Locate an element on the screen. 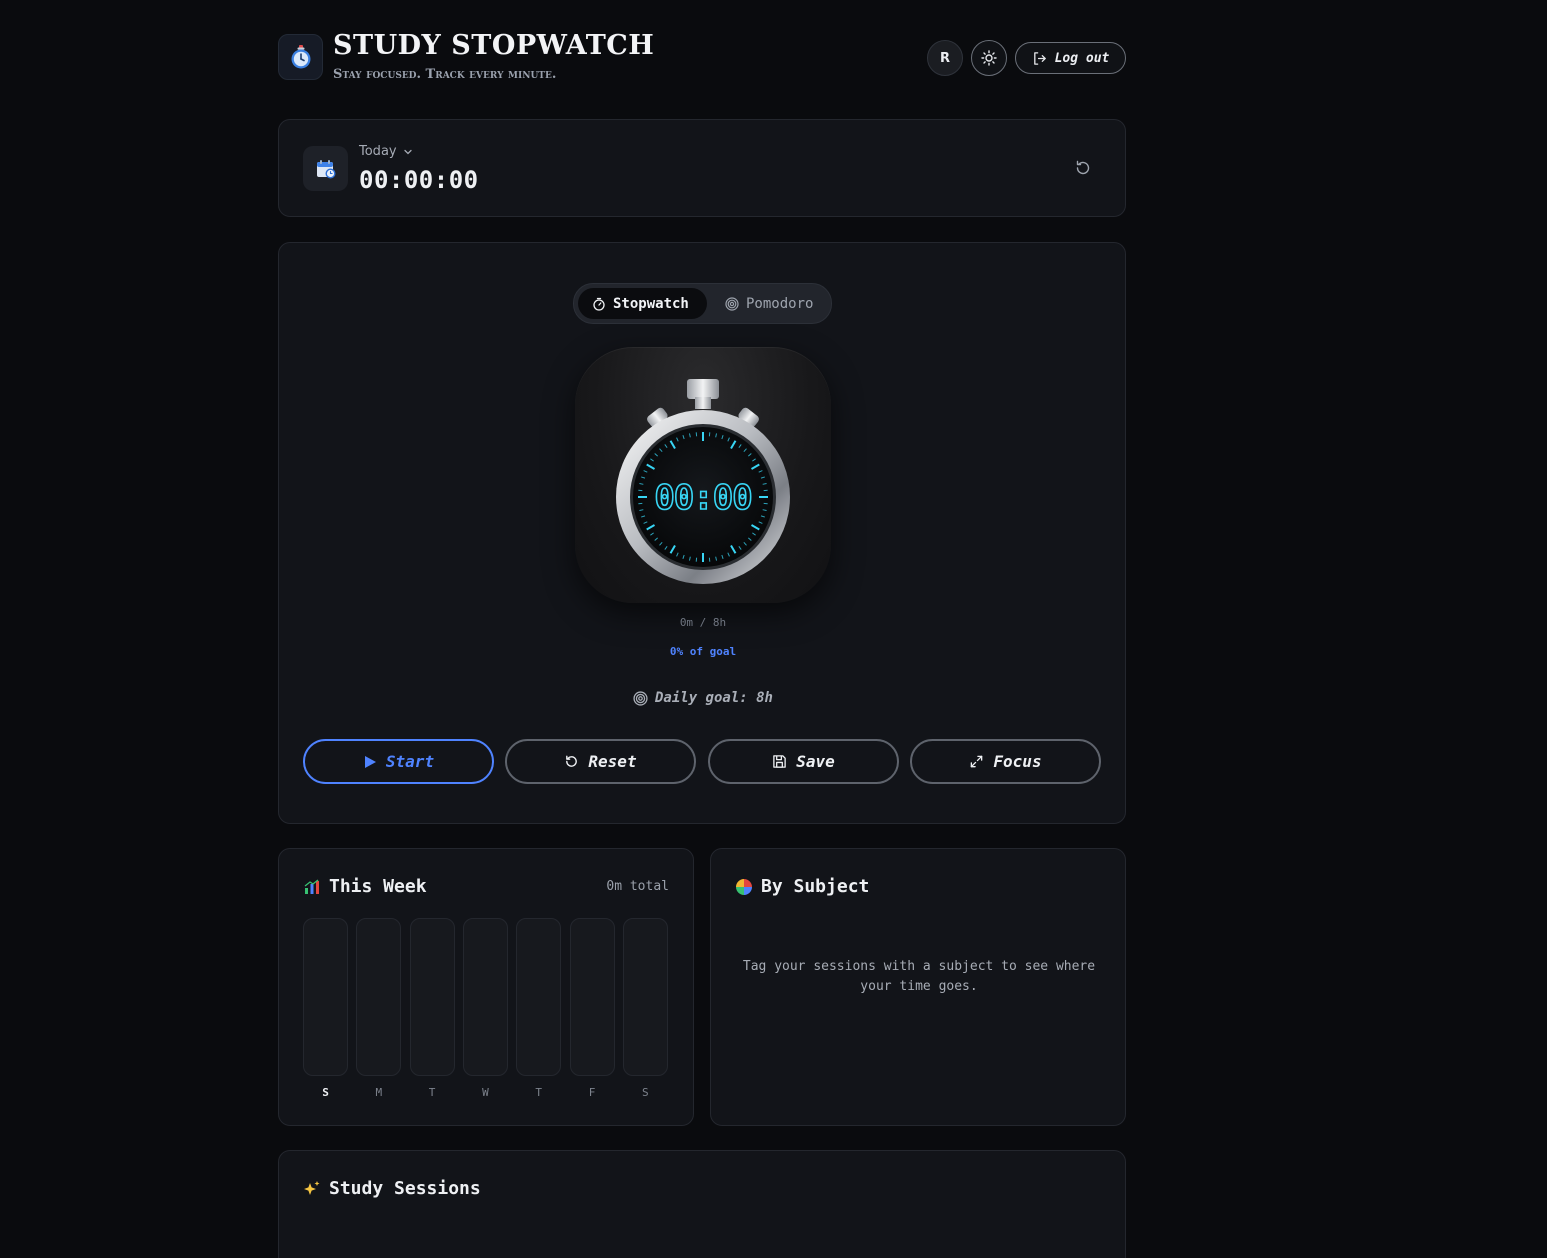 The image size is (1547, 1258). save-button: Save is located at coordinates (803, 761).